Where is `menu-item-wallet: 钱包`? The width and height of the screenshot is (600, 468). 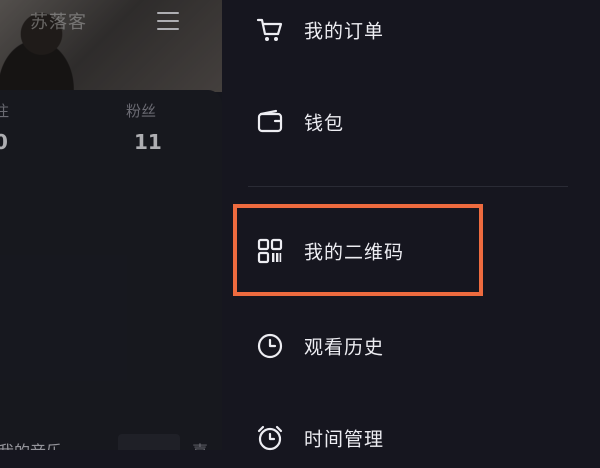 menu-item-wallet: 钱包 is located at coordinates (411, 122).